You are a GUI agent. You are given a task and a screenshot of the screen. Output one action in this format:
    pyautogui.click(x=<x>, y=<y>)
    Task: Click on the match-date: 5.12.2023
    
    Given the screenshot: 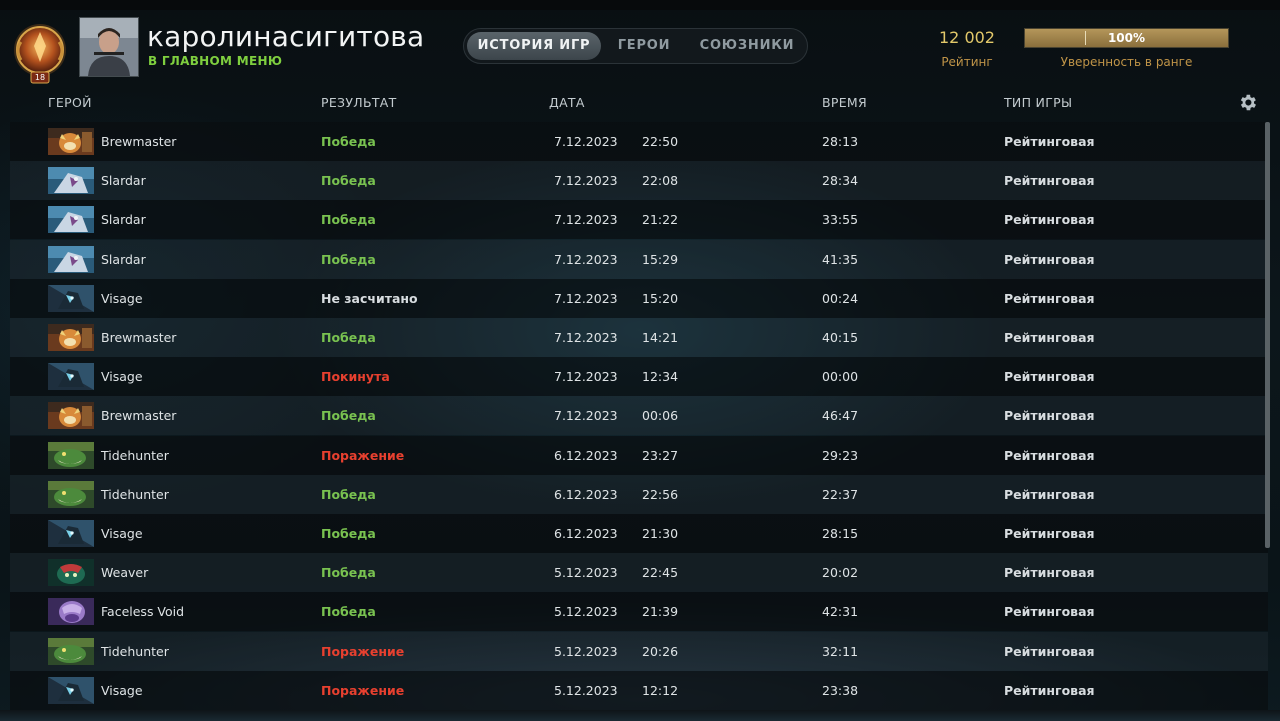 What is the action you would take?
    pyautogui.click(x=586, y=573)
    